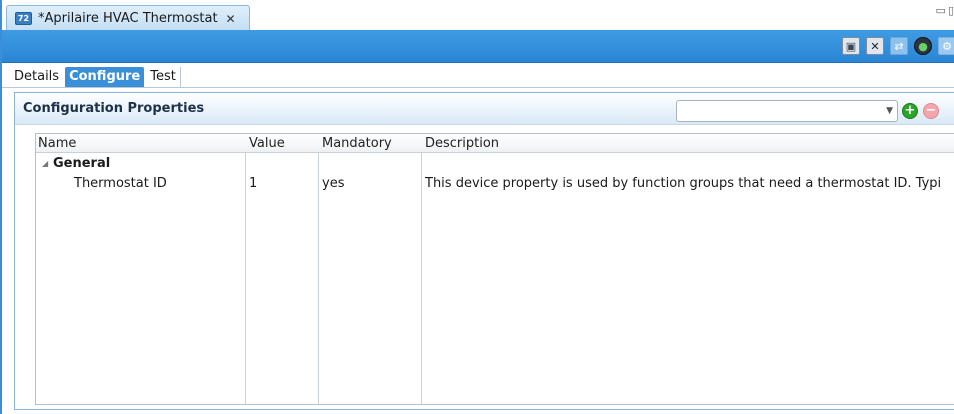 This screenshot has height=414, width=954. I want to click on close-icon: ✕, so click(231, 19).